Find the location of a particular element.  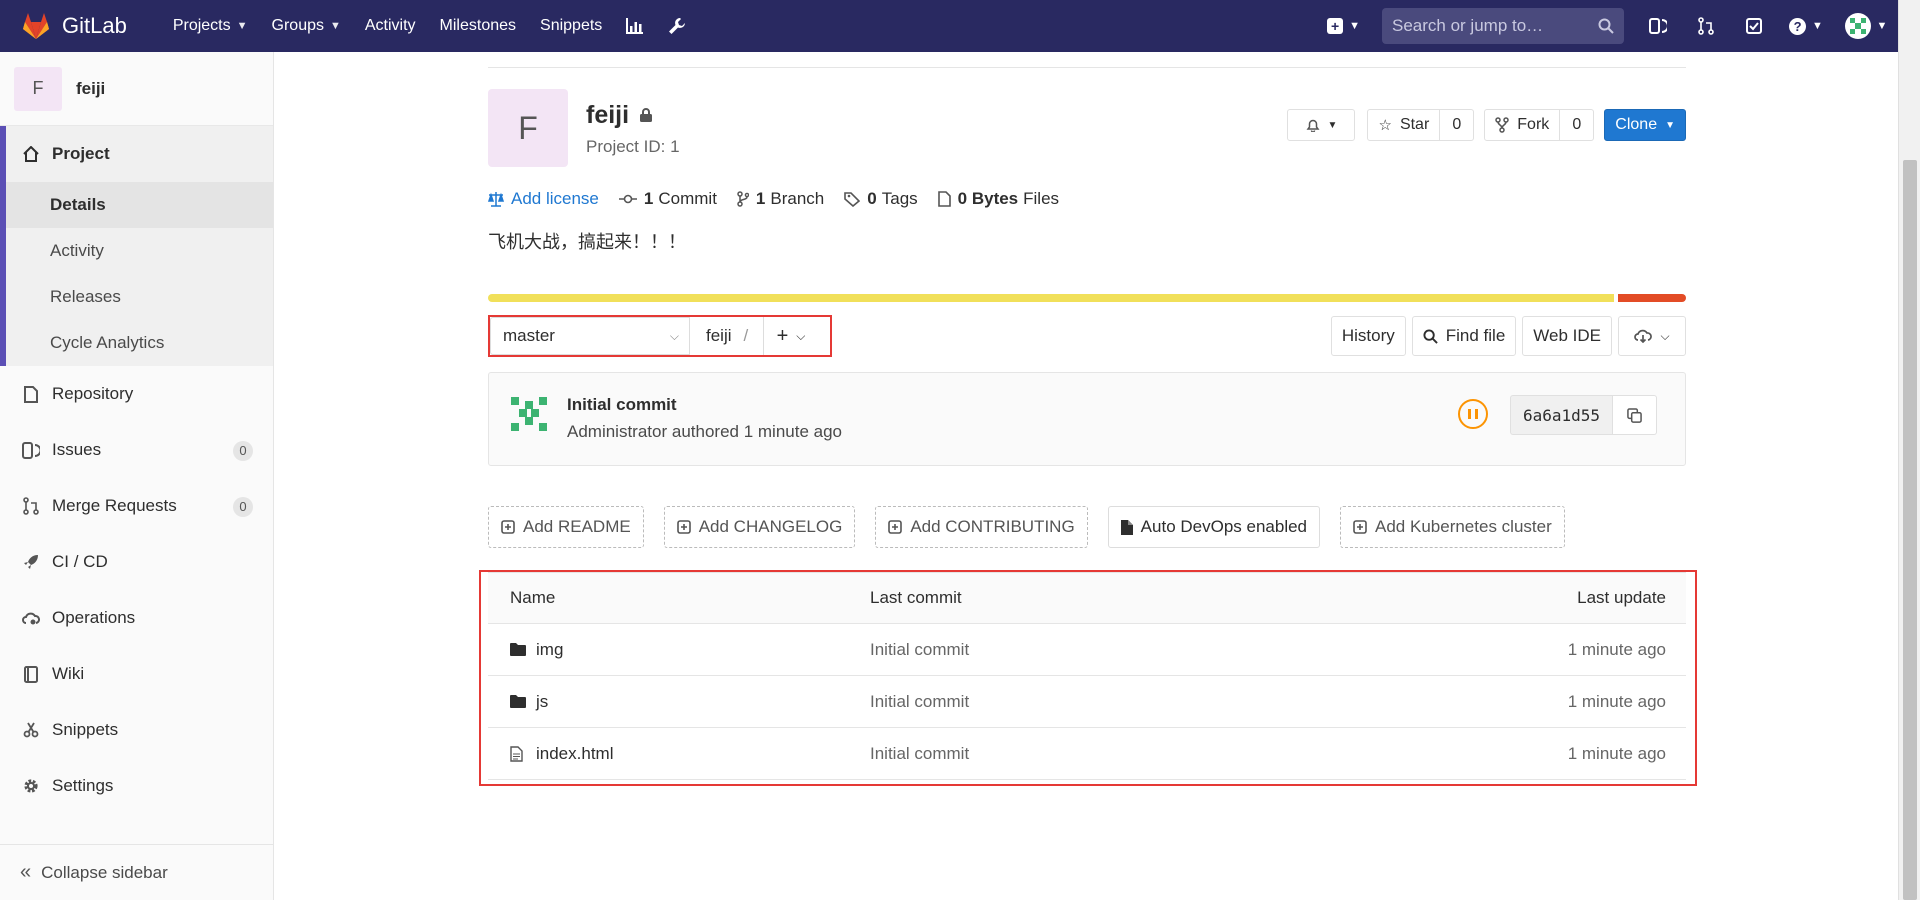

fork-label: Fork is located at coordinates (1533, 124).